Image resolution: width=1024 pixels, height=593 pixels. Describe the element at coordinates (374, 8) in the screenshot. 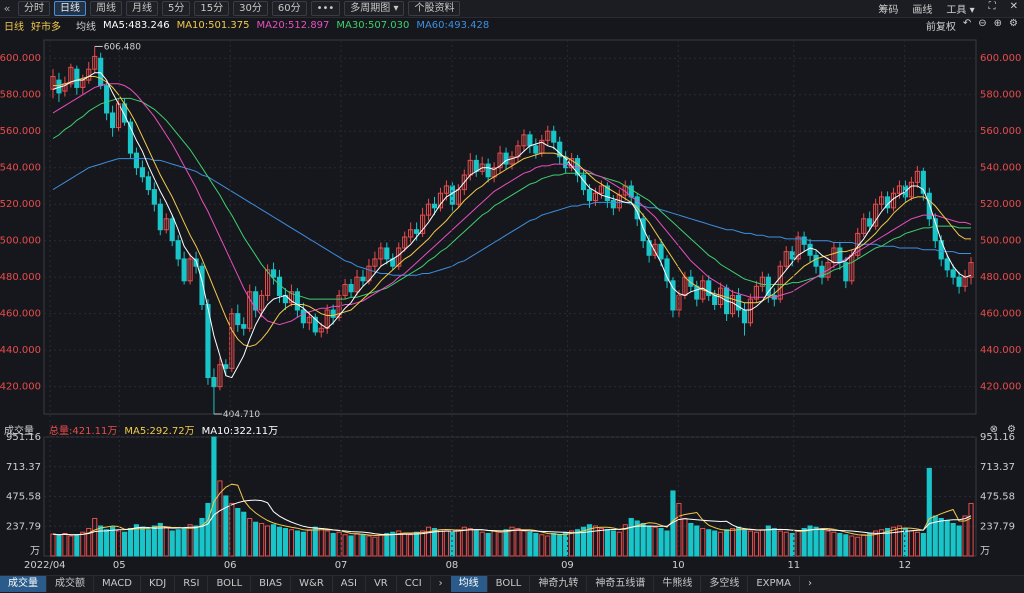

I see `multi-period-dropdown: 多周期图 ▾` at that location.